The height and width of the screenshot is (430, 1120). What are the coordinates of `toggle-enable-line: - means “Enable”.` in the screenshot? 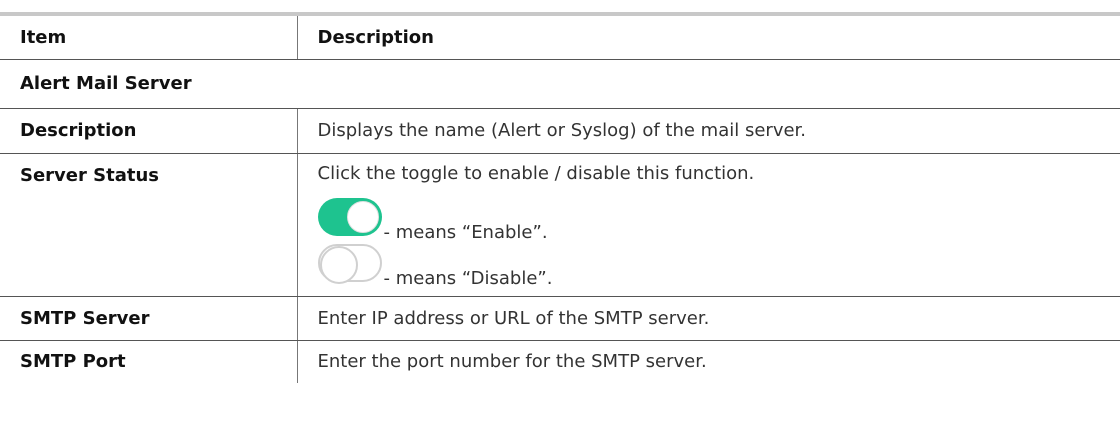 It's located at (718, 218).